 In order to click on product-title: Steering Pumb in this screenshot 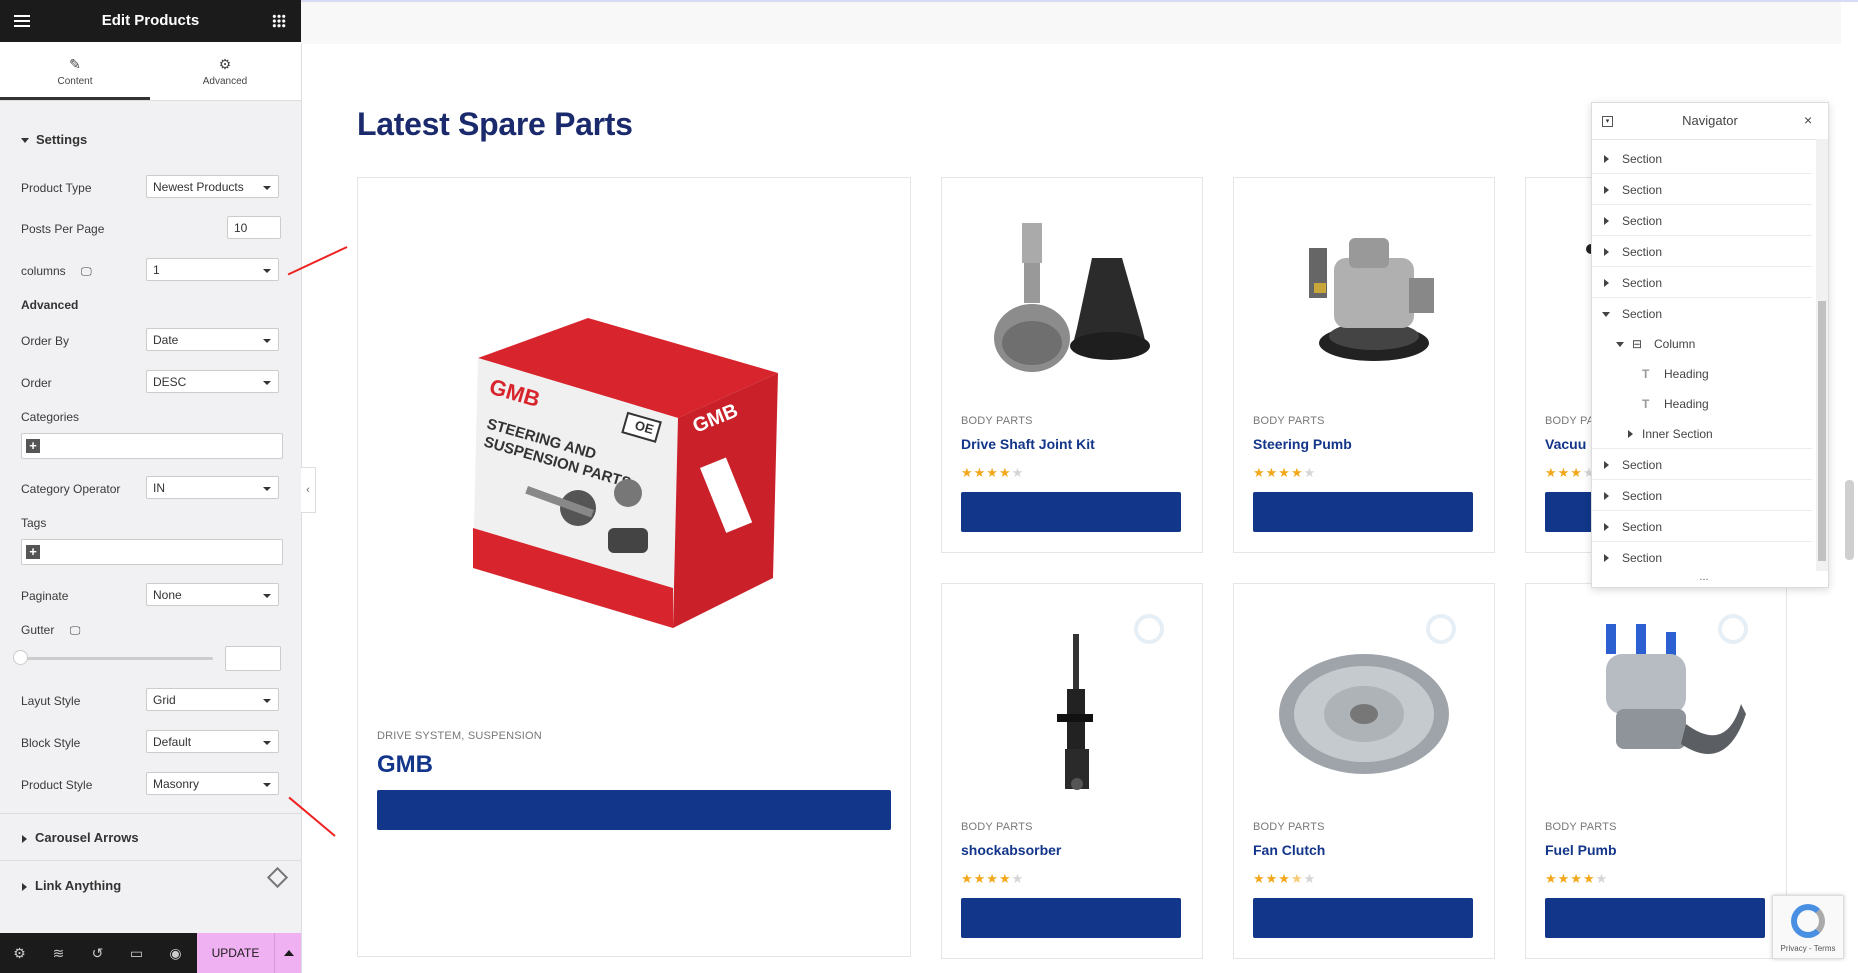, I will do `click(1302, 444)`.